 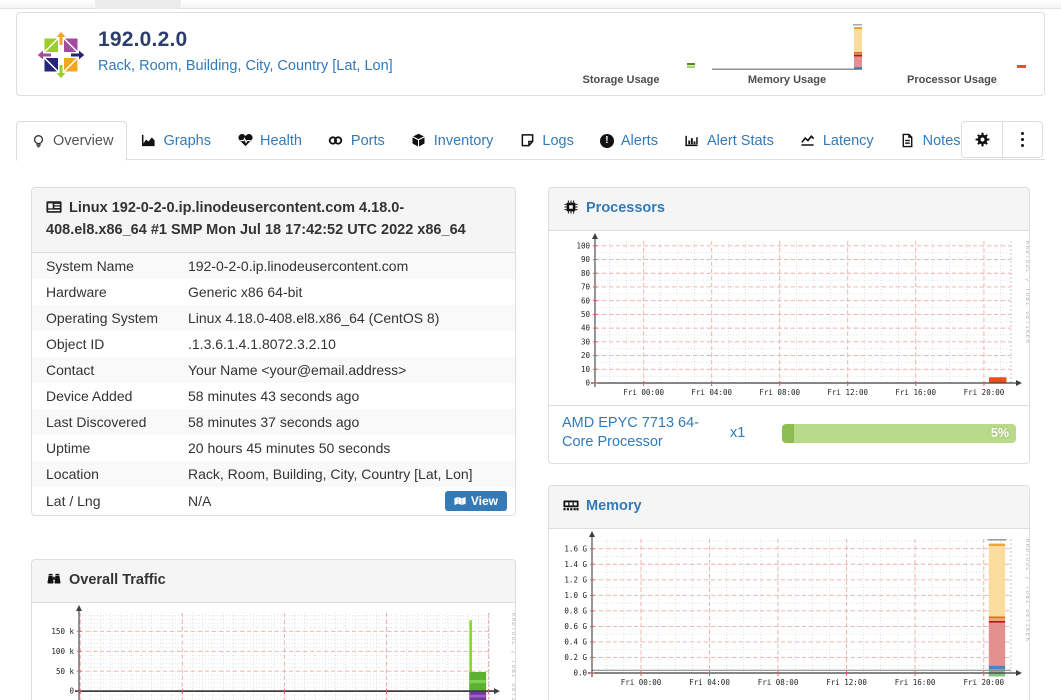 I want to click on overall-traffic-graph: 0 50 k 100 k 150 k RRDTOOL / TOBI OETIKER, so click(x=273, y=652).